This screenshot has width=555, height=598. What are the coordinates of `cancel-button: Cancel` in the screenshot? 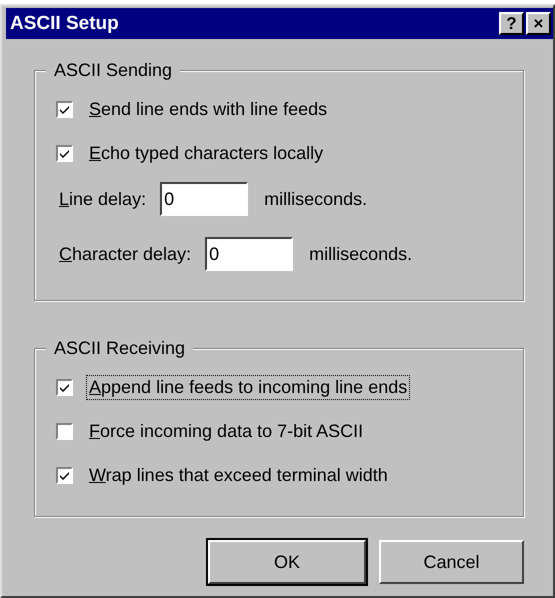 It's located at (451, 562).